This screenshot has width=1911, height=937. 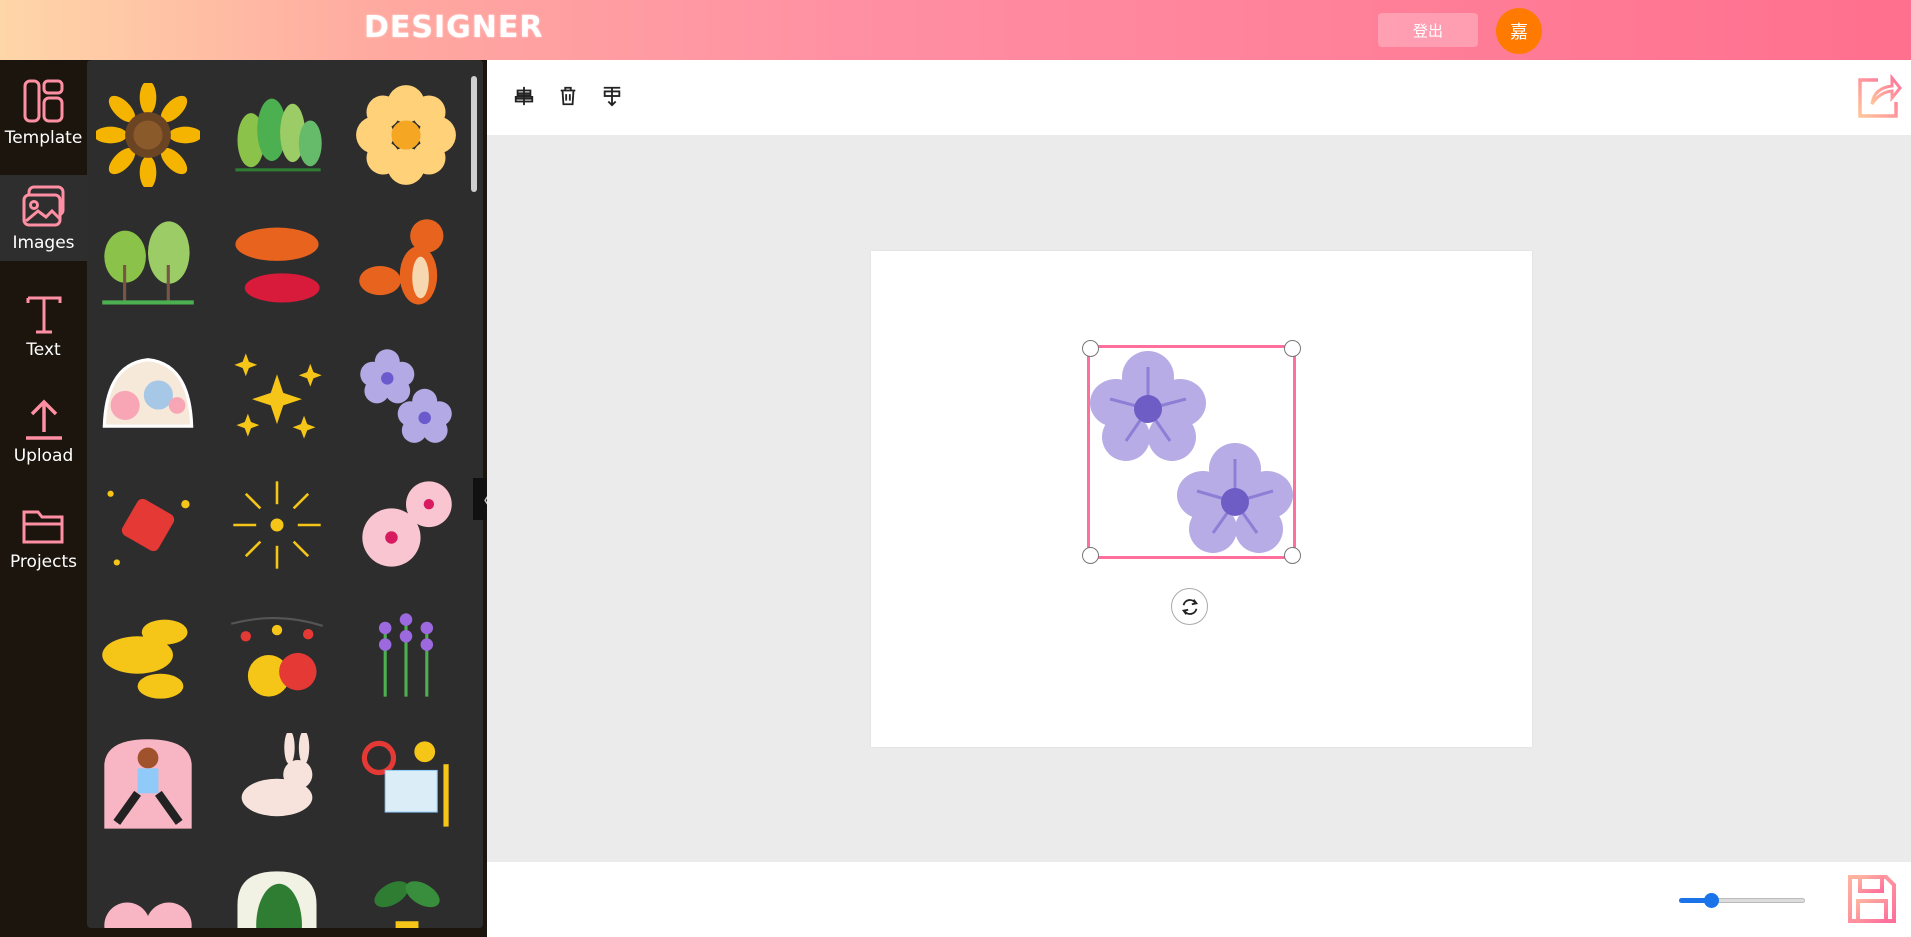 I want to click on image-cherry-blossoms, so click(x=406, y=525).